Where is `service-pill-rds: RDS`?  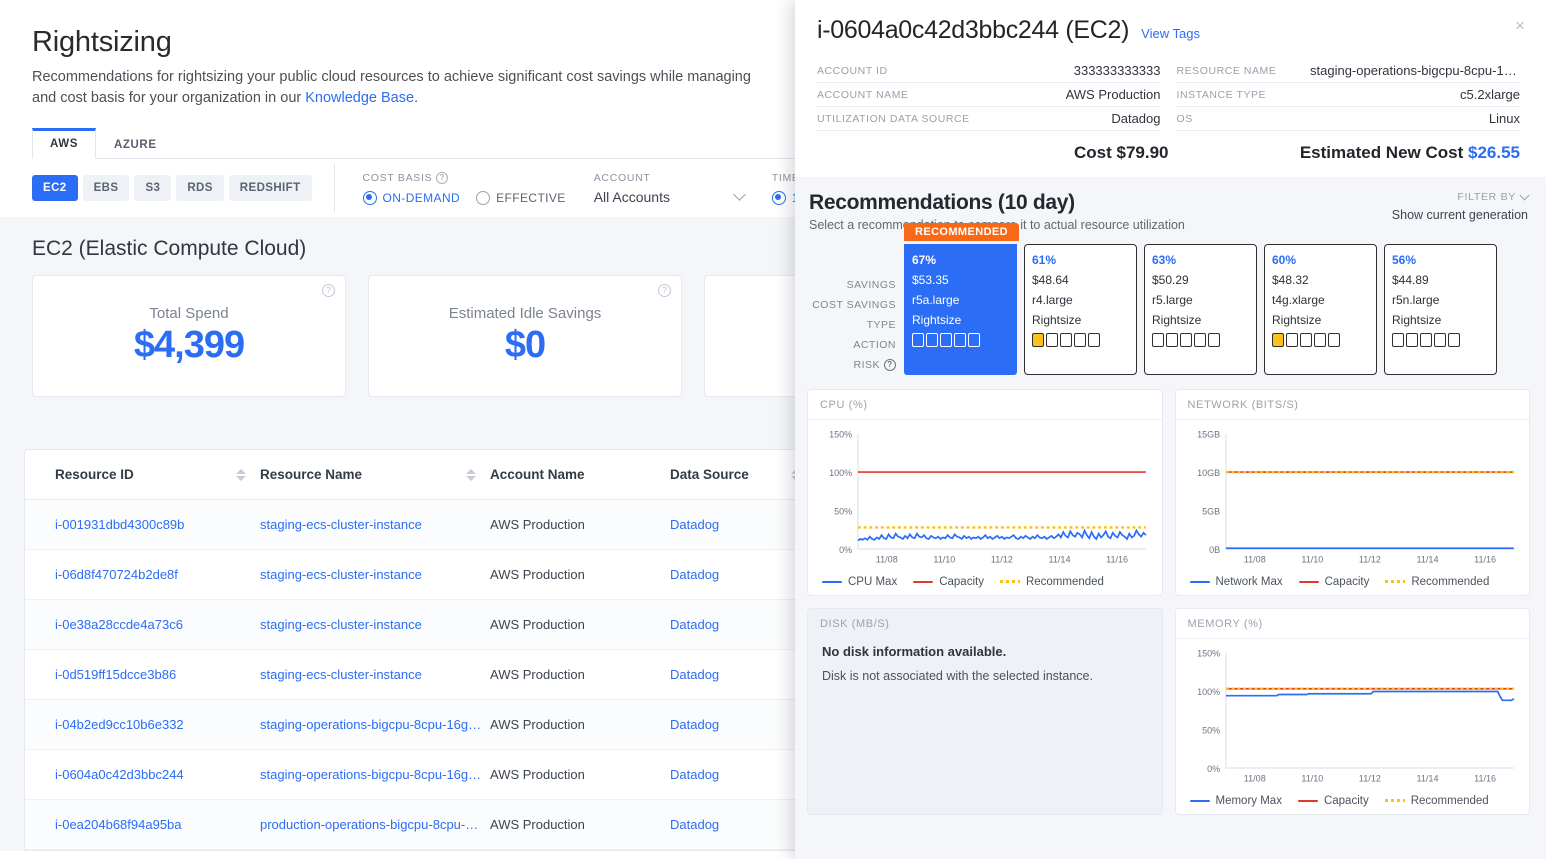 service-pill-rds: RDS is located at coordinates (200, 188).